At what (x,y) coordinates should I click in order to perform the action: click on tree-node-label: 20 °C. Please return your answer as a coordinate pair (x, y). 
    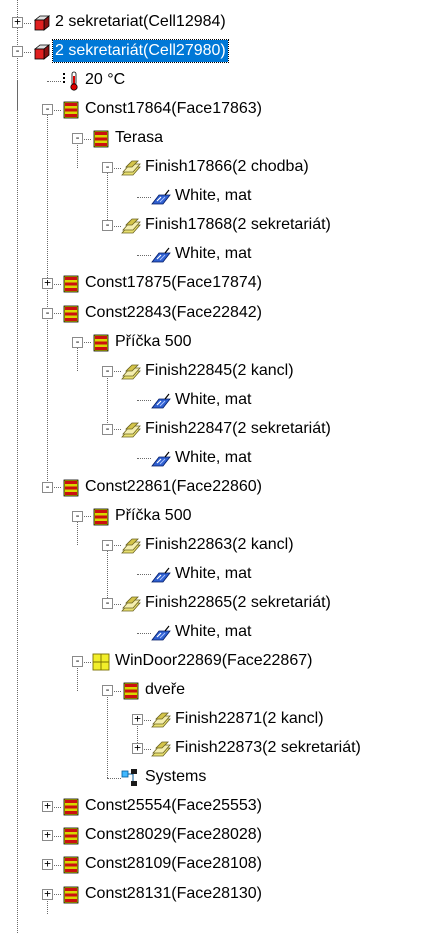
    Looking at the image, I should click on (105, 80).